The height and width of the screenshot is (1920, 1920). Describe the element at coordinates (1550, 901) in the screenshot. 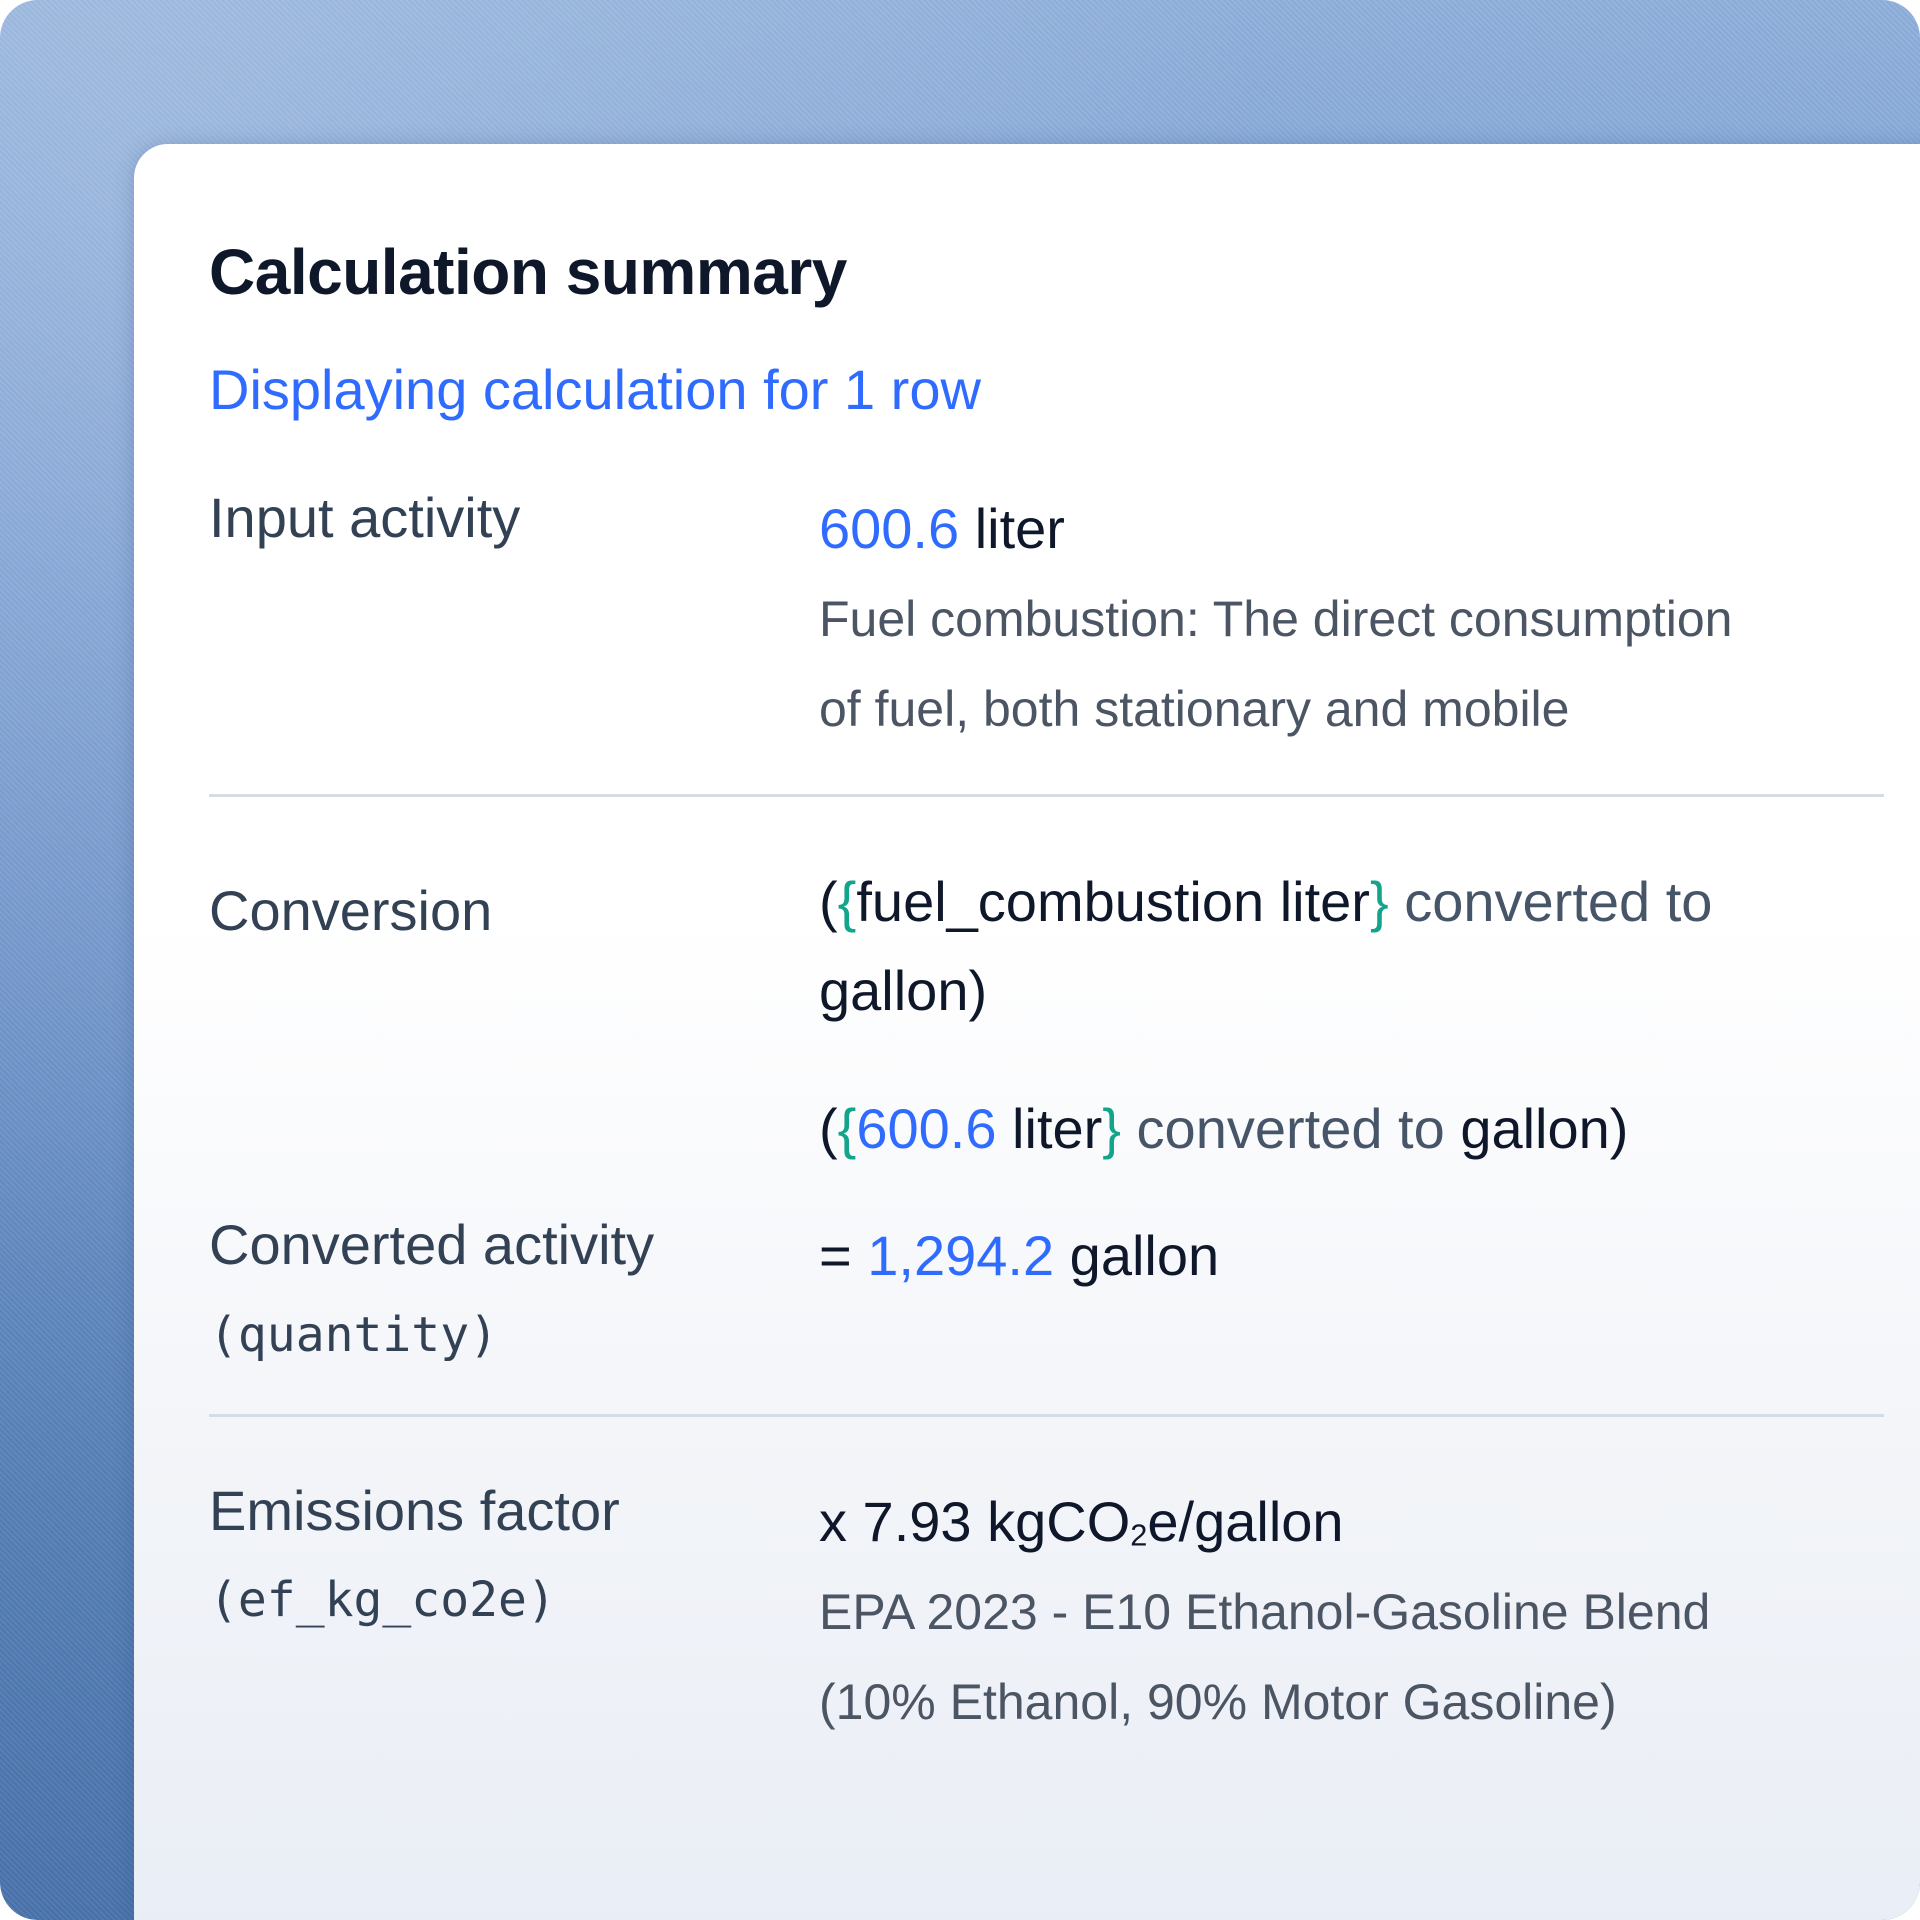

I see `formula-converted-to: converted to` at that location.